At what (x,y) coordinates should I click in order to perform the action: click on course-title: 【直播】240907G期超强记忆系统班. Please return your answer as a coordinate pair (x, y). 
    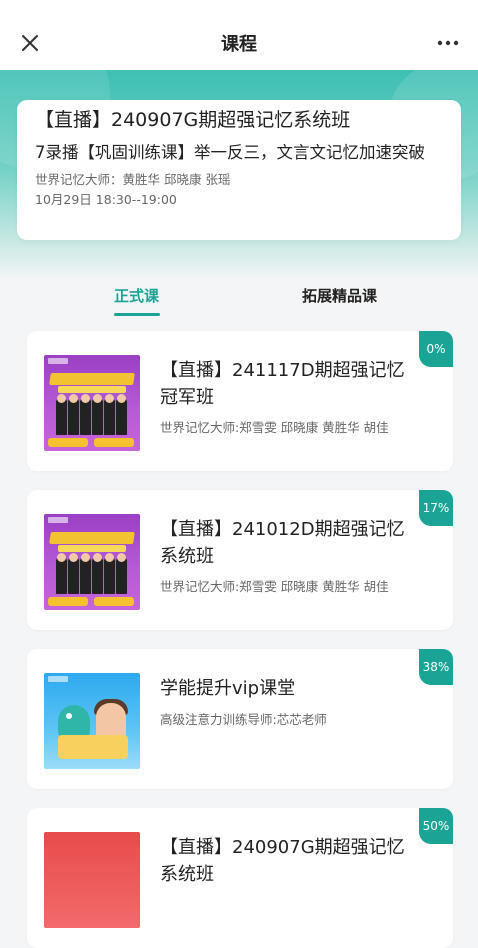
    Looking at the image, I should click on (282, 861).